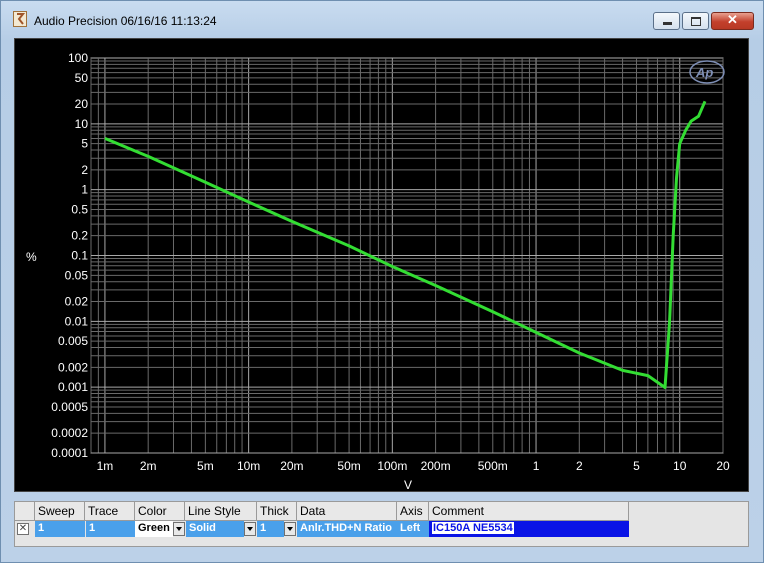  What do you see at coordinates (25, 511) in the screenshot?
I see `header-blank` at bounding box center [25, 511].